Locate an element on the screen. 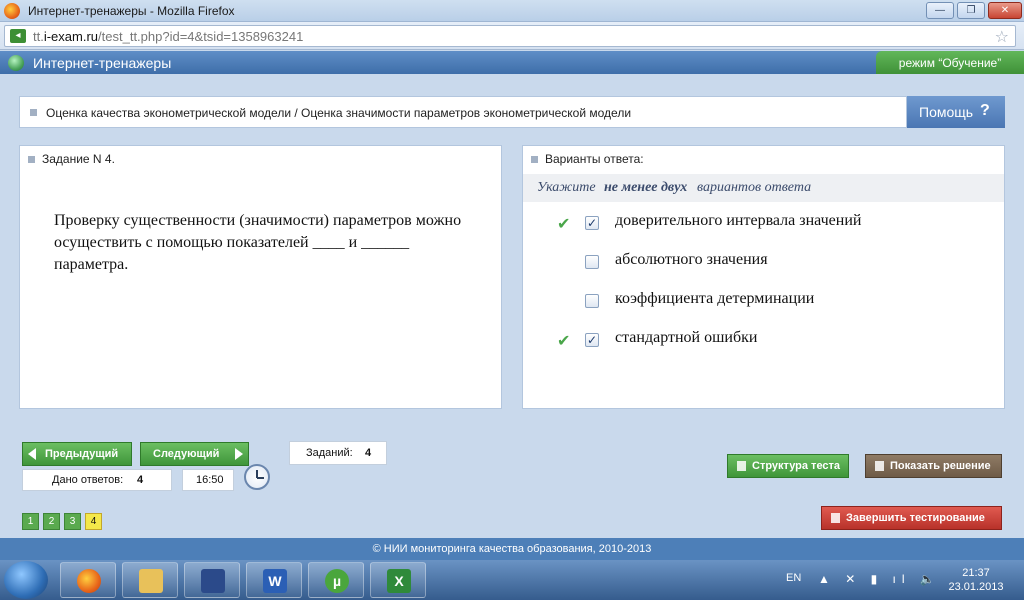  folder-icon is located at coordinates (151, 581).